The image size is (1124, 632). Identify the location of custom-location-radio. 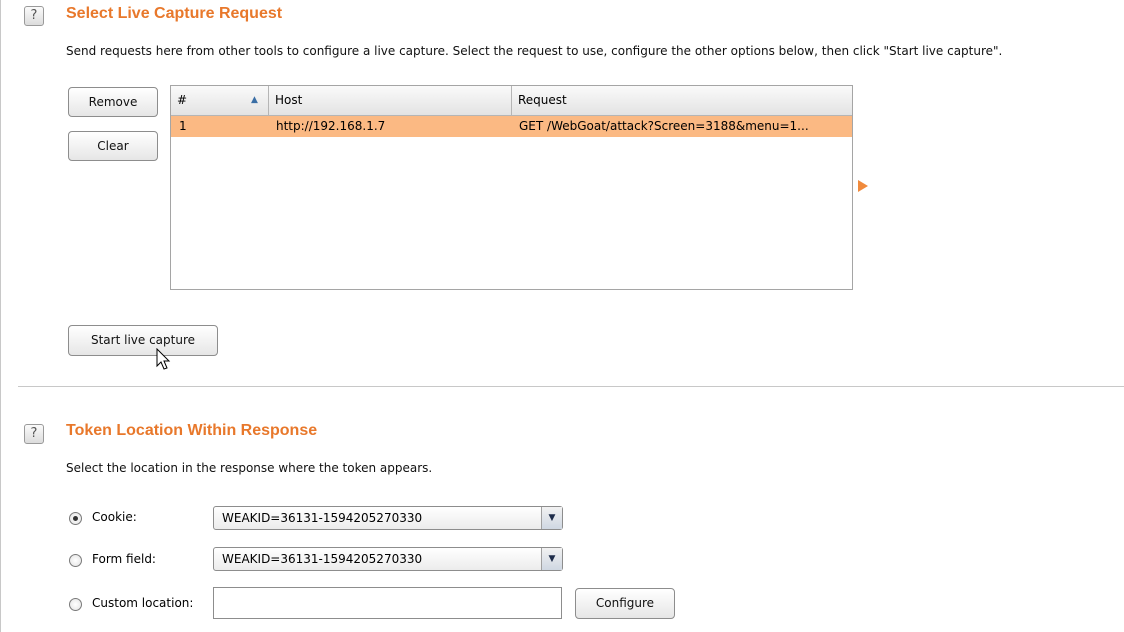
(75, 604).